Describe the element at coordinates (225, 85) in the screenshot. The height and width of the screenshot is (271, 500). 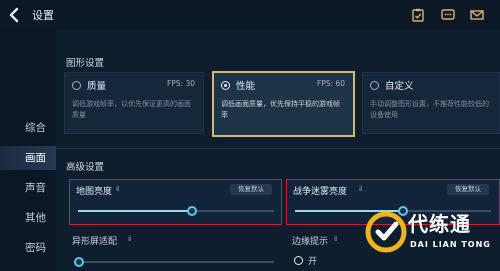
I see `radio-button-selected` at that location.